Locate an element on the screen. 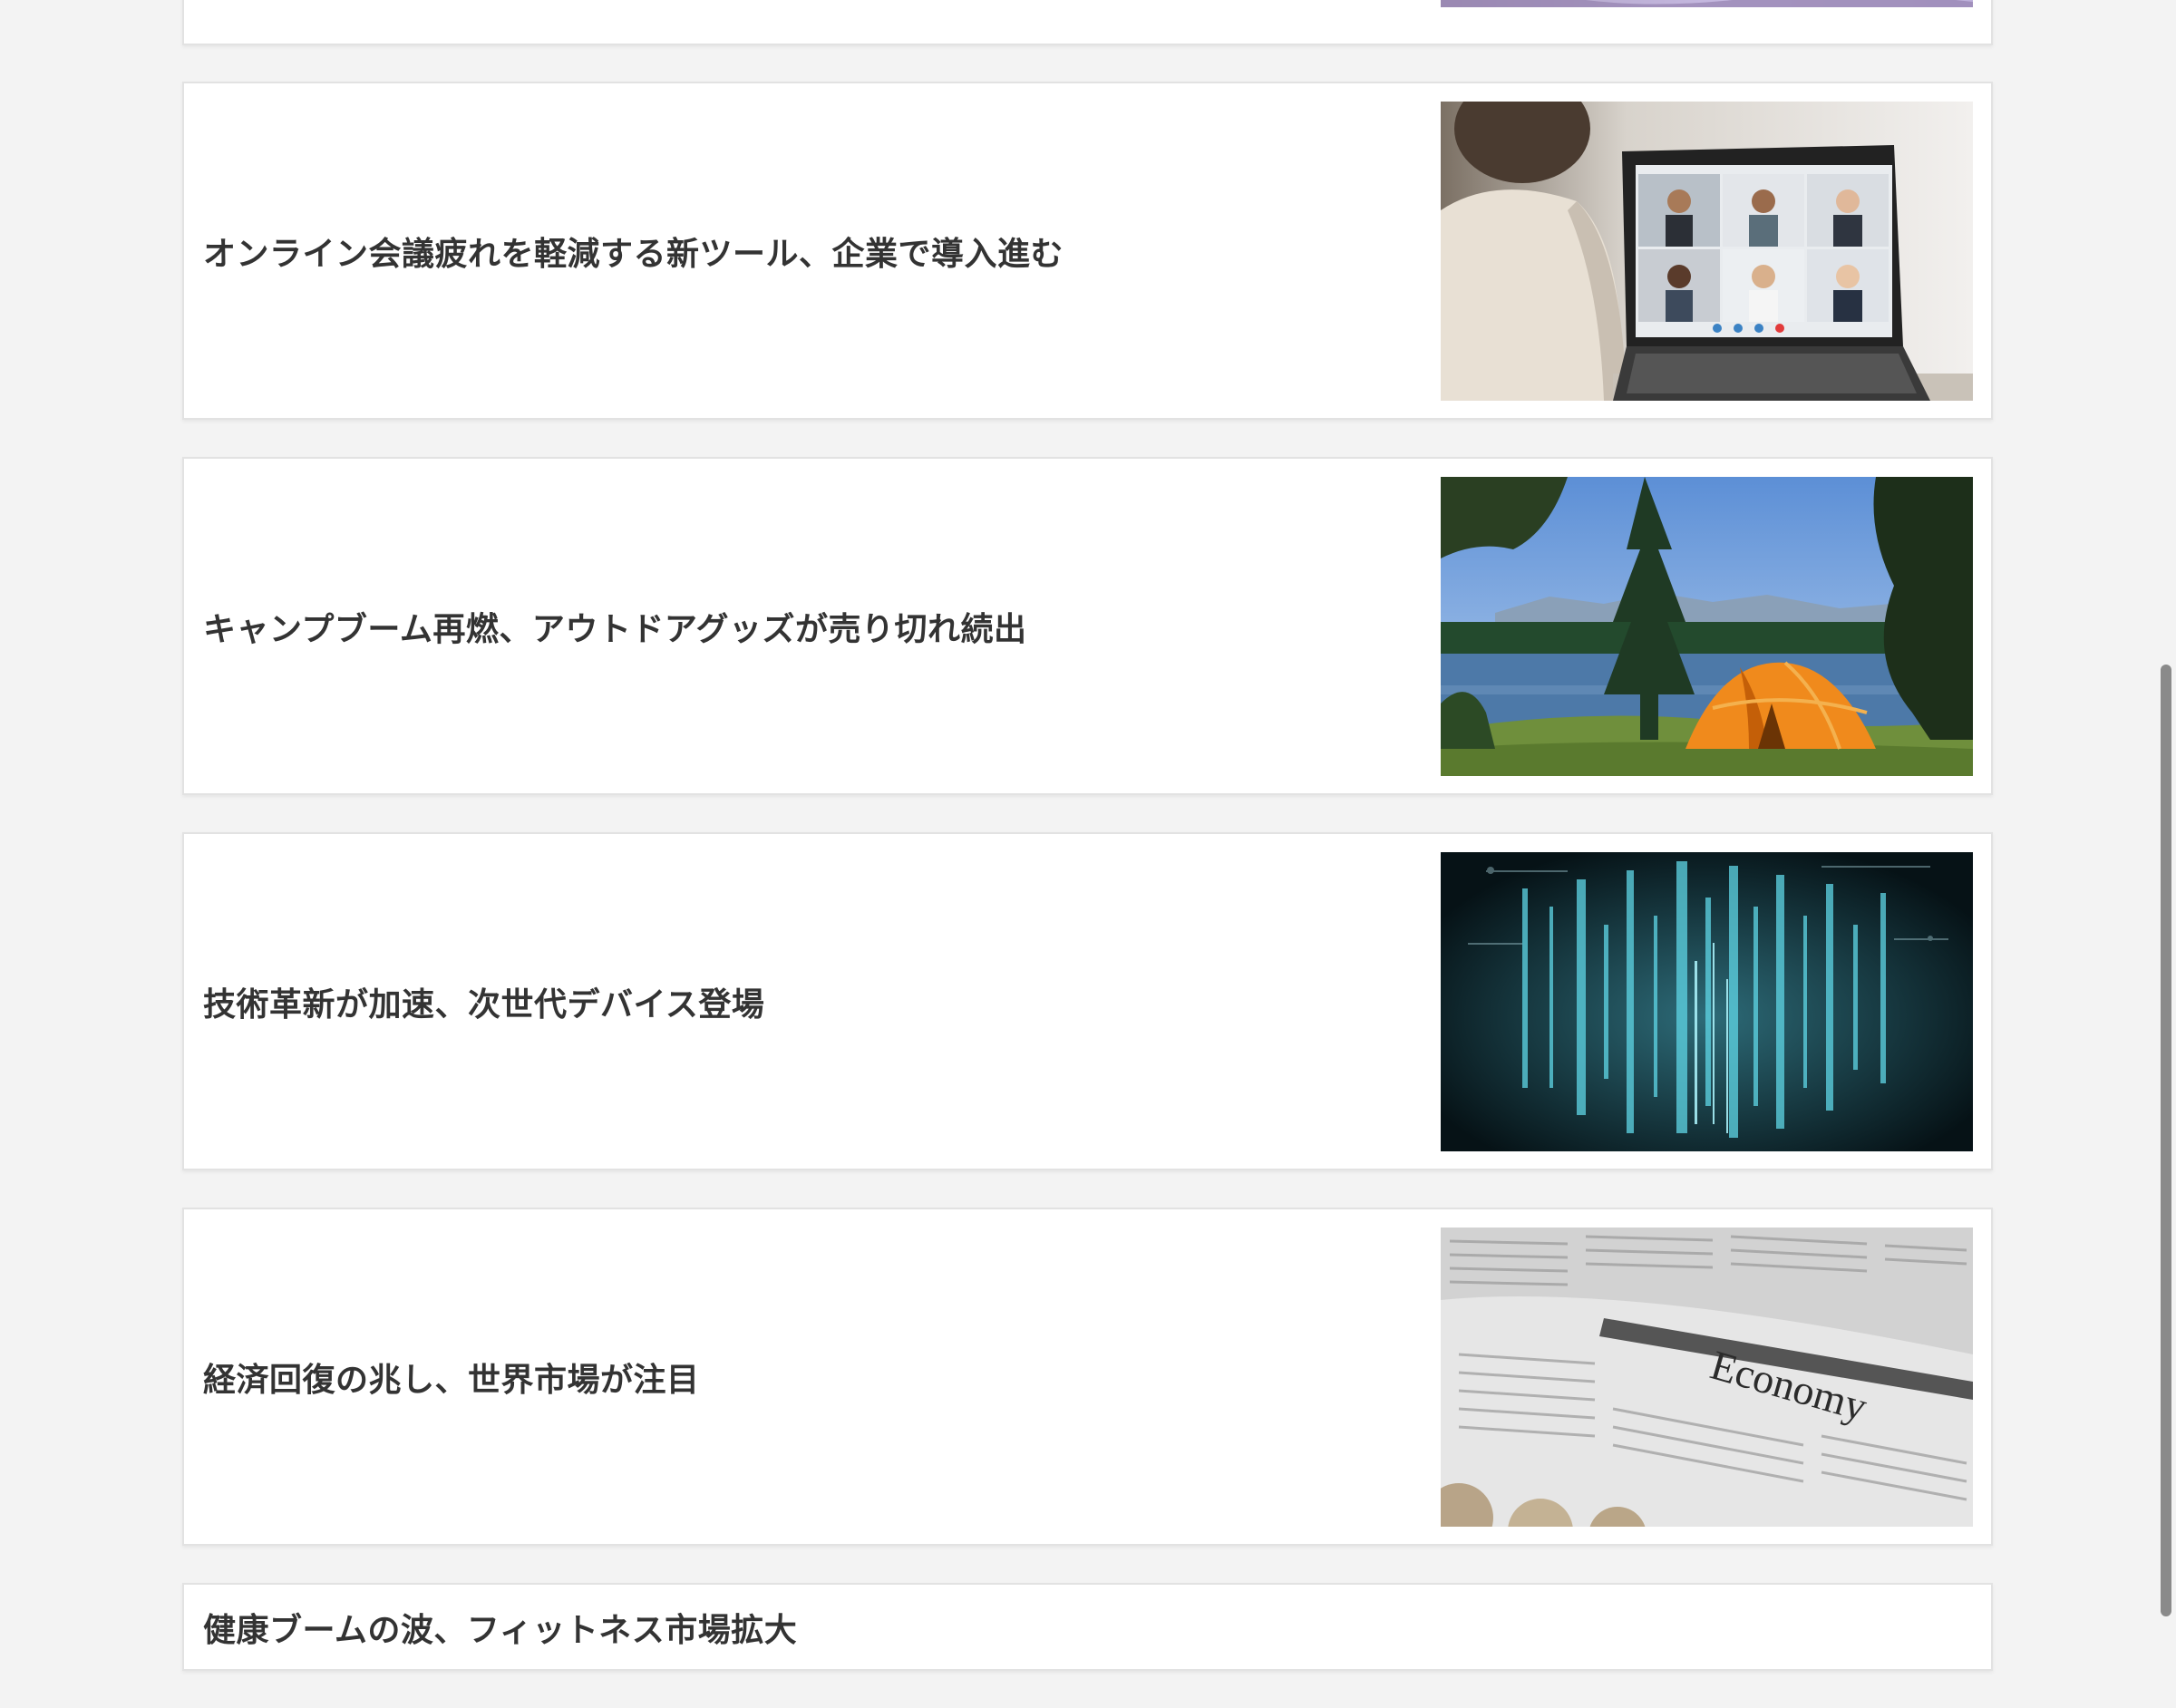 Image resolution: width=2176 pixels, height=1708 pixels. news-card is located at coordinates (1087, 22).